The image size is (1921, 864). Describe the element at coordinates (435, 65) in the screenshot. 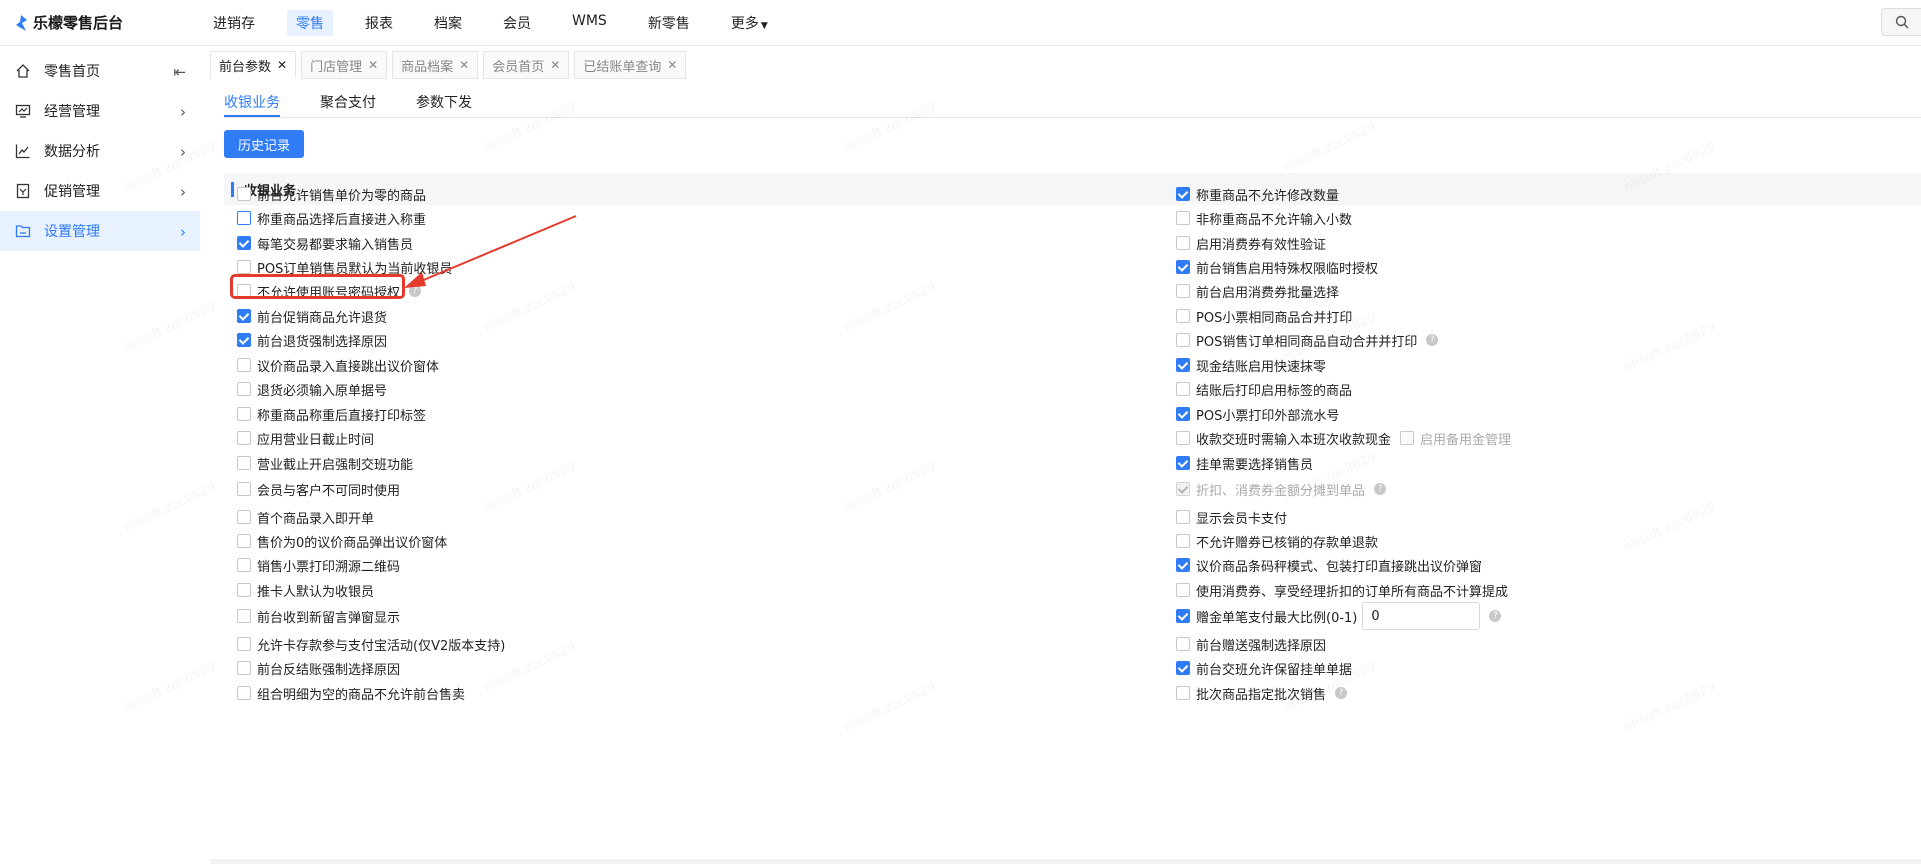

I see `tab-product-archive: 商品档案 ✕` at that location.